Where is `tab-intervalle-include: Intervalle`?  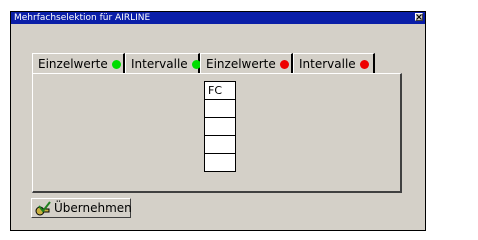
tab-intervalle-include: Intervalle is located at coordinates (163, 63).